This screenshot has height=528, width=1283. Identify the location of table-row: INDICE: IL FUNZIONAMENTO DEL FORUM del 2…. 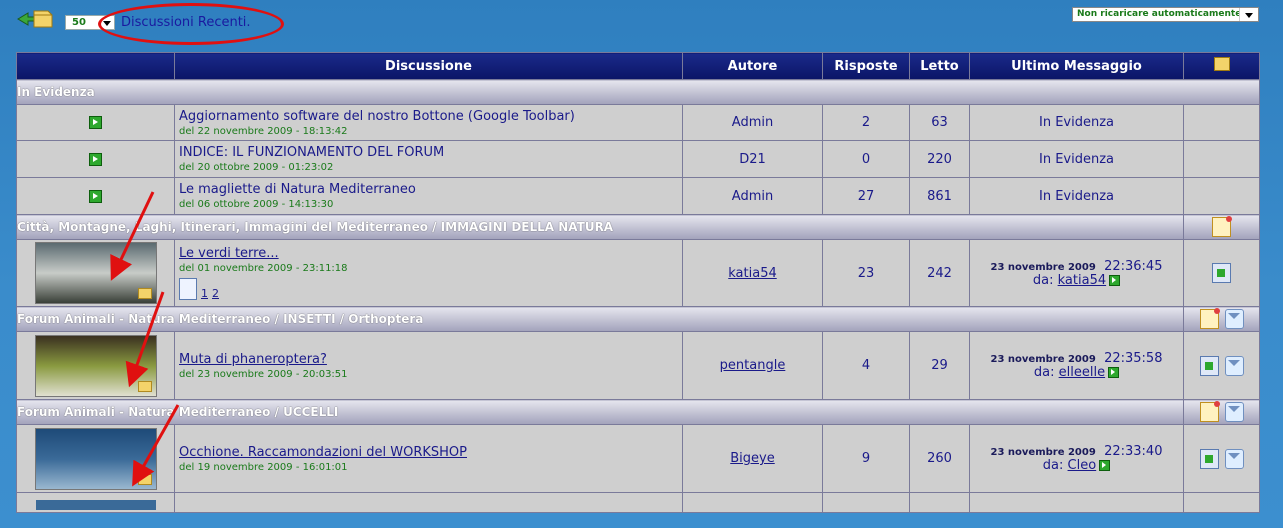
(638, 159).